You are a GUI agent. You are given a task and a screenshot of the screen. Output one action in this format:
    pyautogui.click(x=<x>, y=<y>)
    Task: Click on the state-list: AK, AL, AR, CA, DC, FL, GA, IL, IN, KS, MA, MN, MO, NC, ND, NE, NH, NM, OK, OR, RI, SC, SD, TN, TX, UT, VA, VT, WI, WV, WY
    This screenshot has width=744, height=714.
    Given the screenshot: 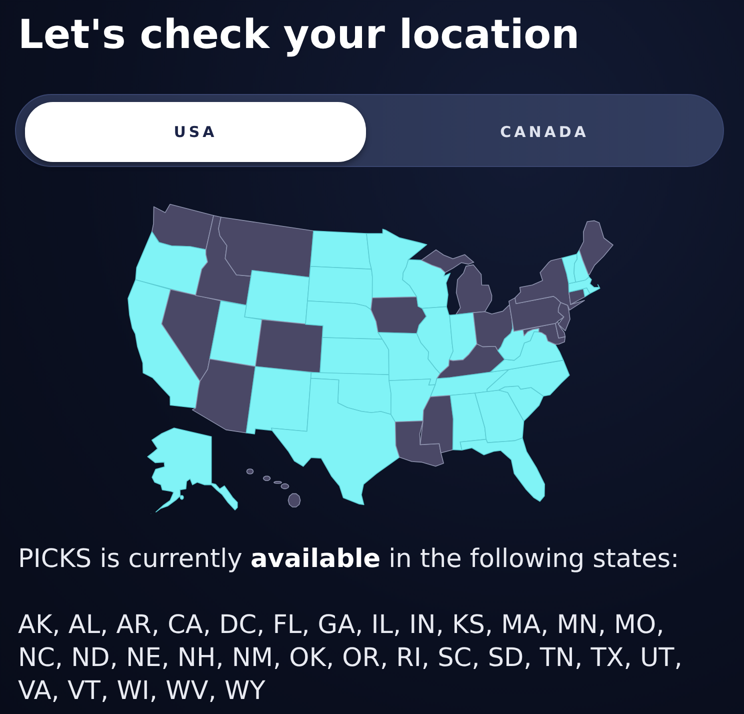 What is the action you would take?
    pyautogui.click(x=363, y=658)
    